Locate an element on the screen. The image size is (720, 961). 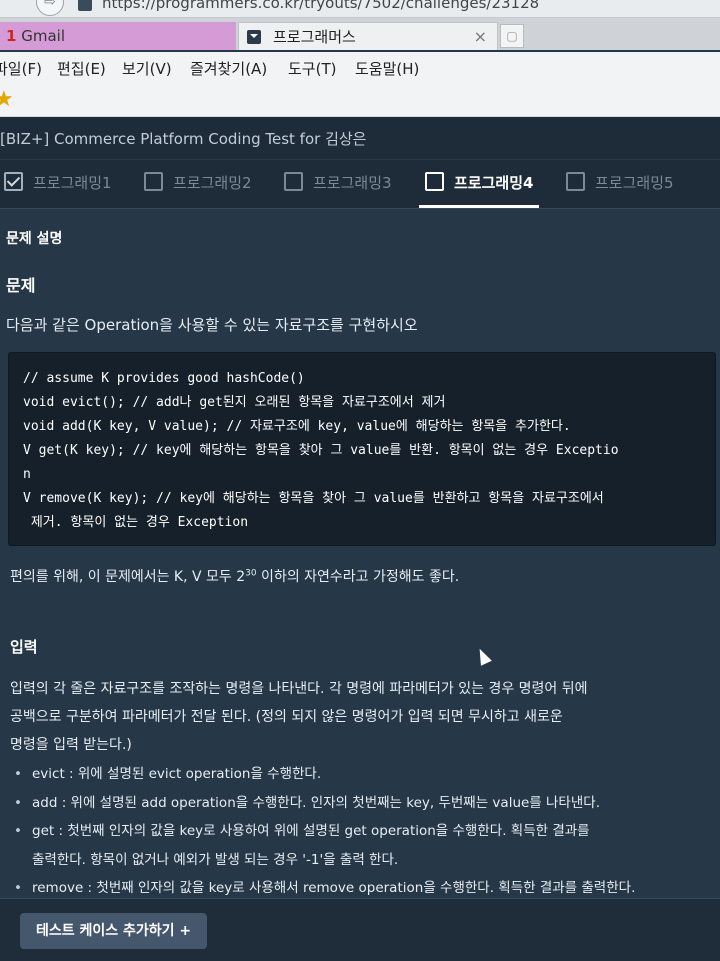
gmail-tab-prefix: 1 is located at coordinates (11, 36).